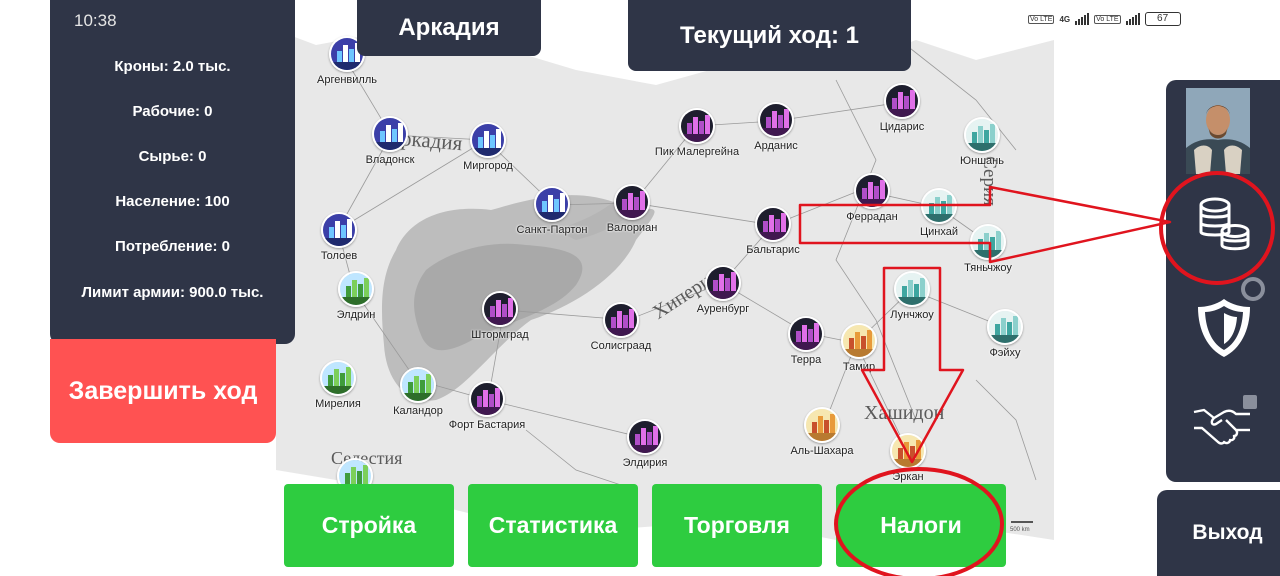  What do you see at coordinates (1223, 281) in the screenshot?
I see `side-menu` at bounding box center [1223, 281].